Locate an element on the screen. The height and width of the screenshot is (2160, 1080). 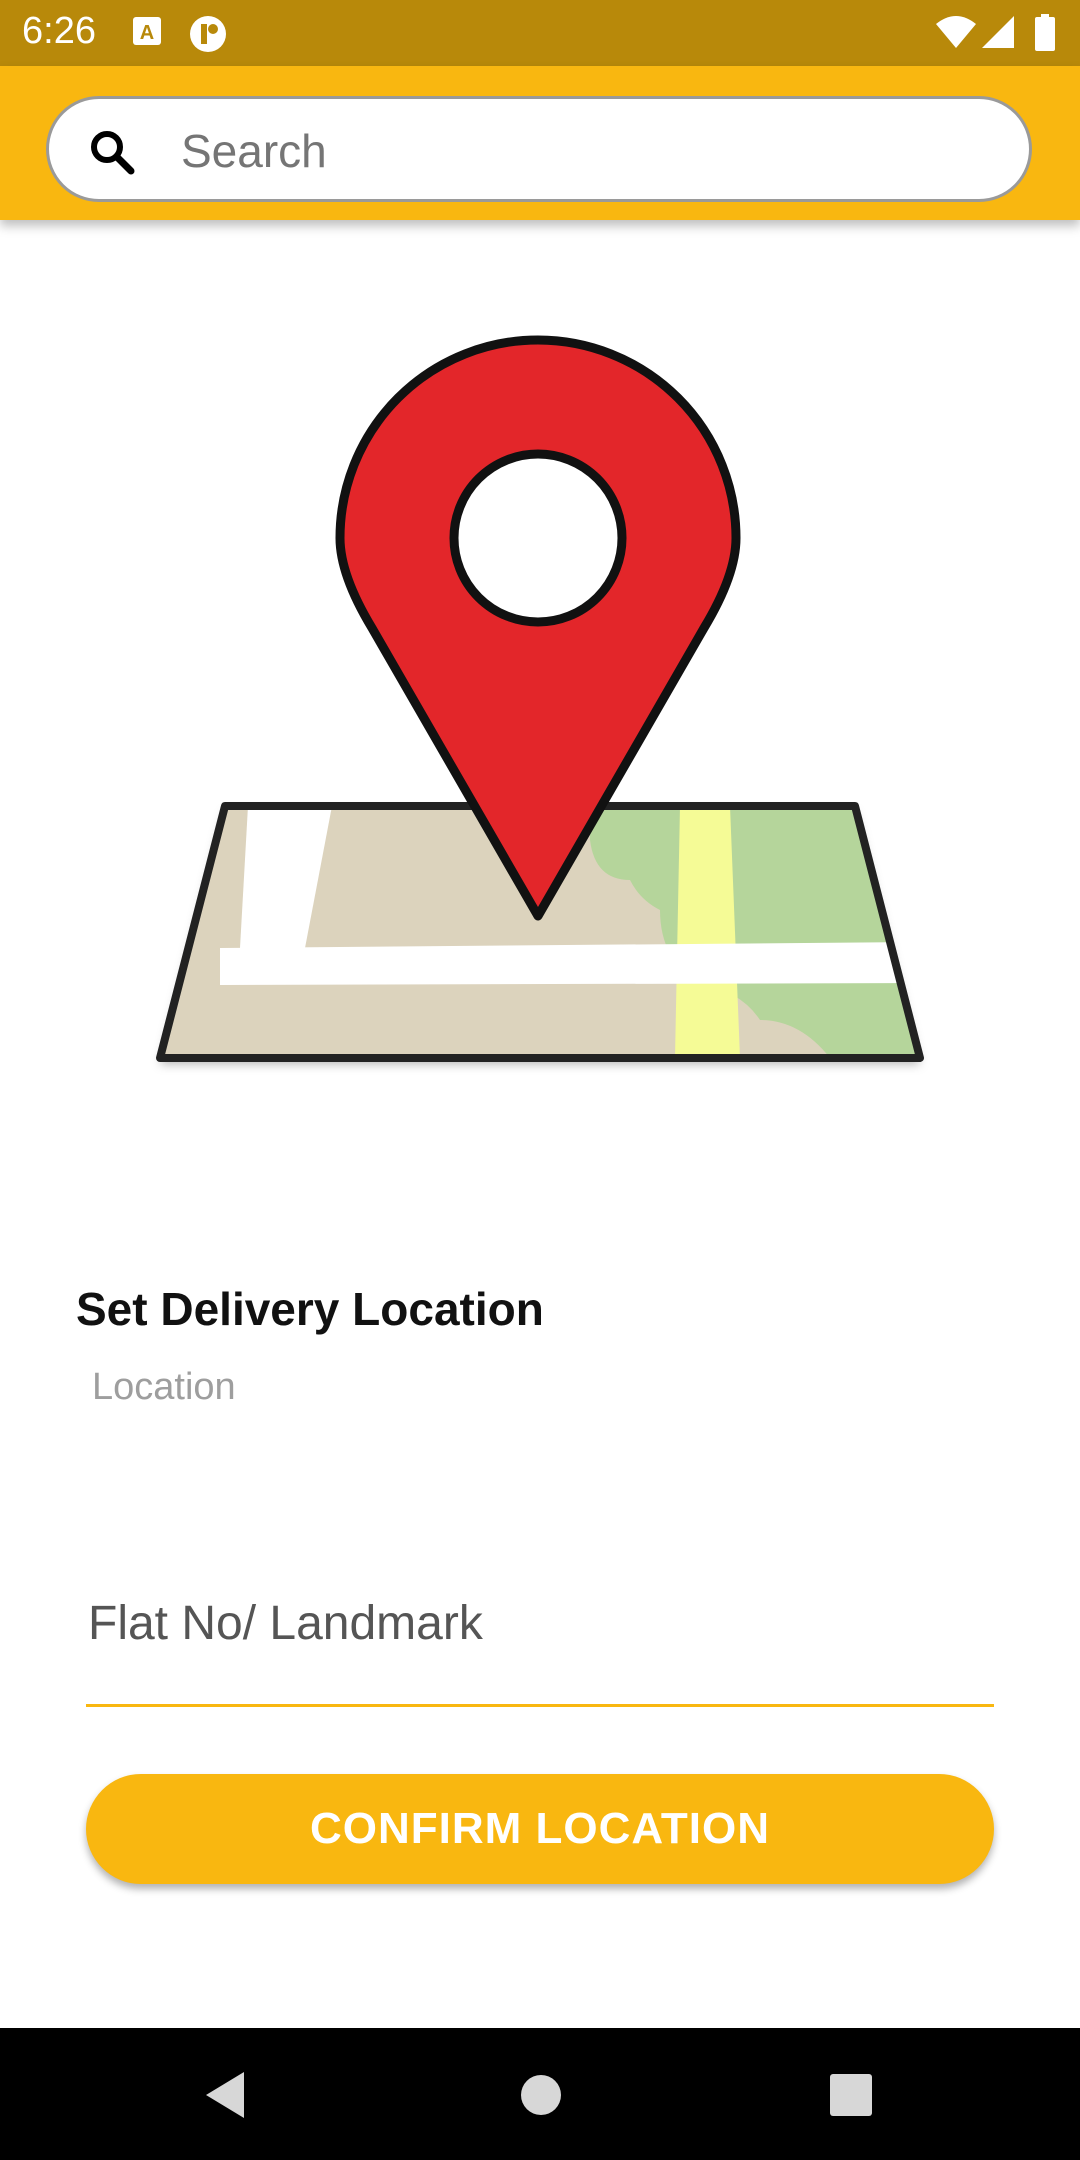
navigation-bar is located at coordinates (540, 2094).